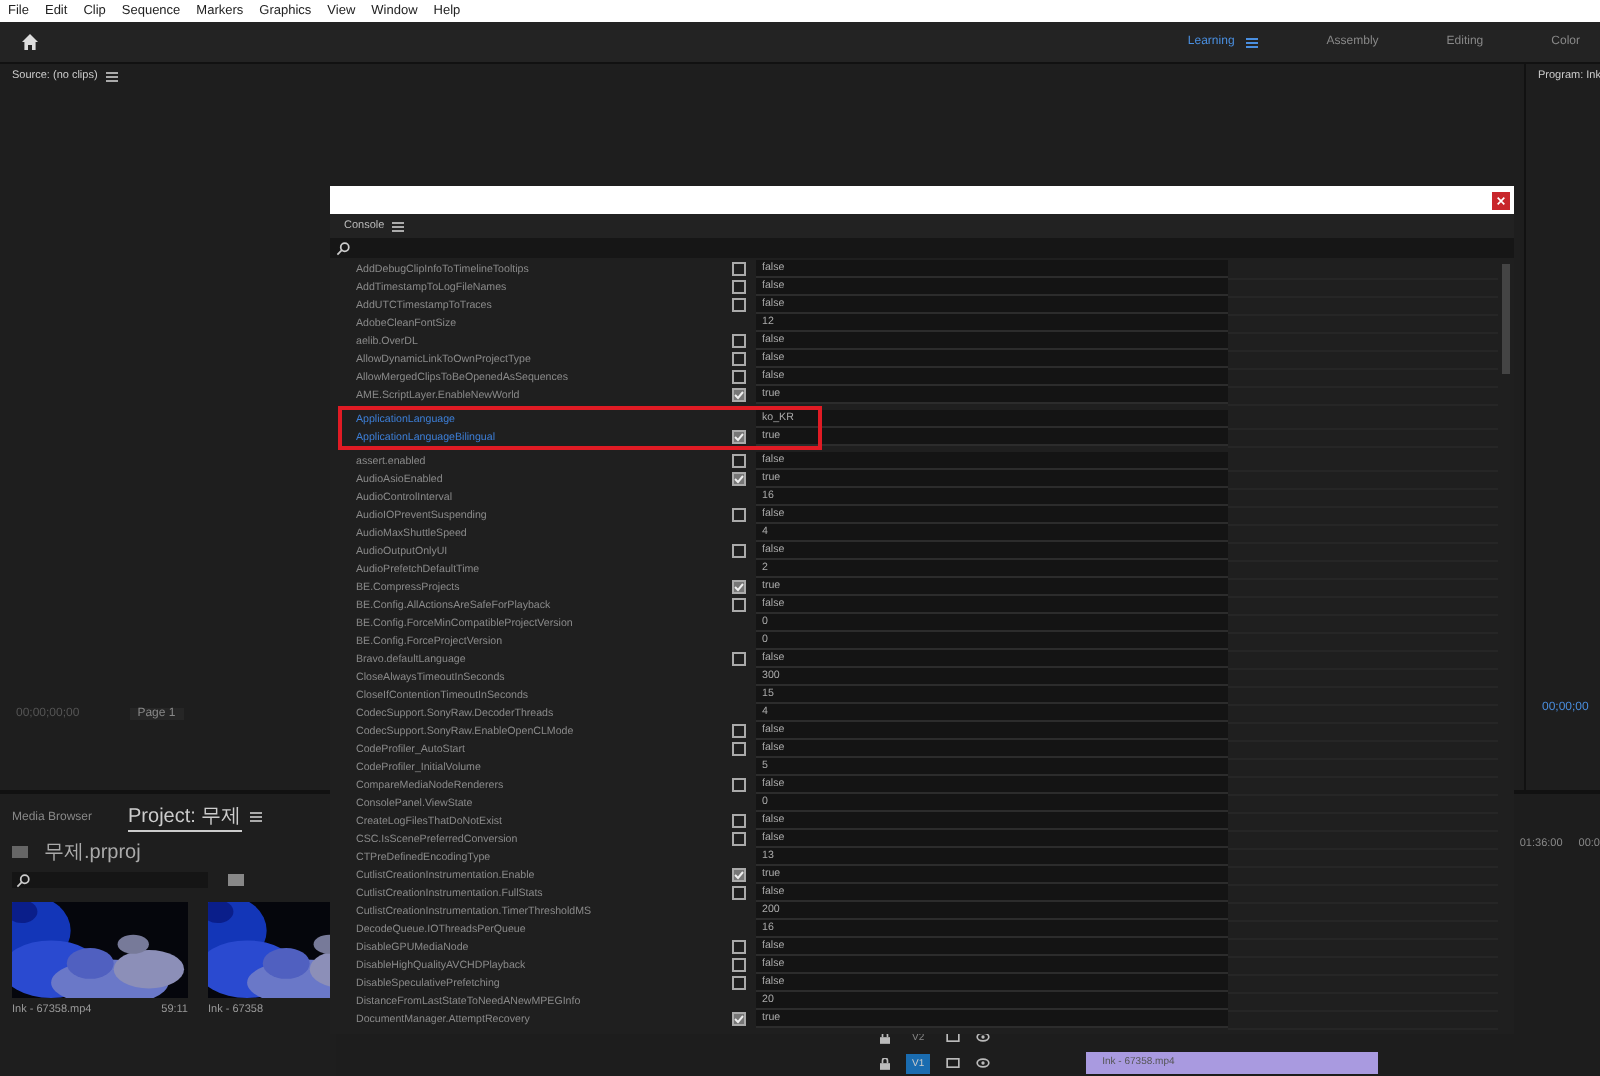 The height and width of the screenshot is (1076, 1600). What do you see at coordinates (30, 42) in the screenshot?
I see `home-icon` at bounding box center [30, 42].